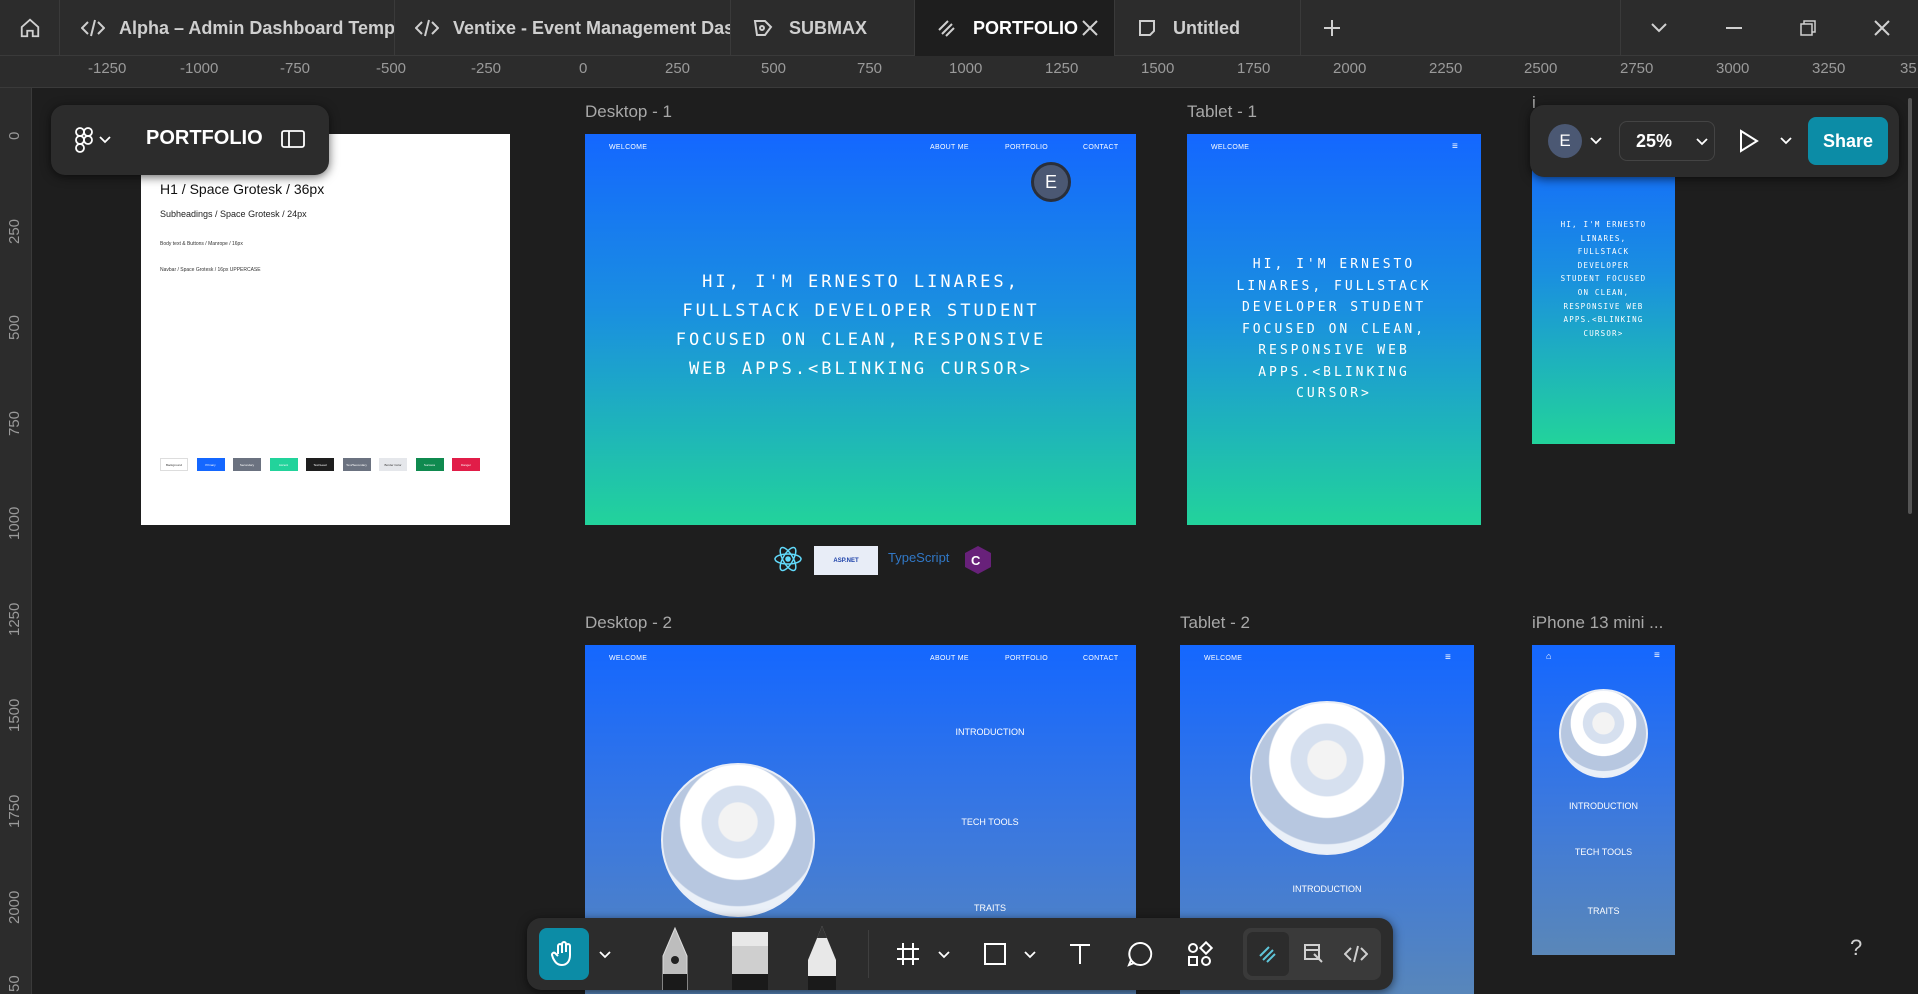  Describe the element at coordinates (84, 140) in the screenshot. I see `figma-logo-icon` at that location.